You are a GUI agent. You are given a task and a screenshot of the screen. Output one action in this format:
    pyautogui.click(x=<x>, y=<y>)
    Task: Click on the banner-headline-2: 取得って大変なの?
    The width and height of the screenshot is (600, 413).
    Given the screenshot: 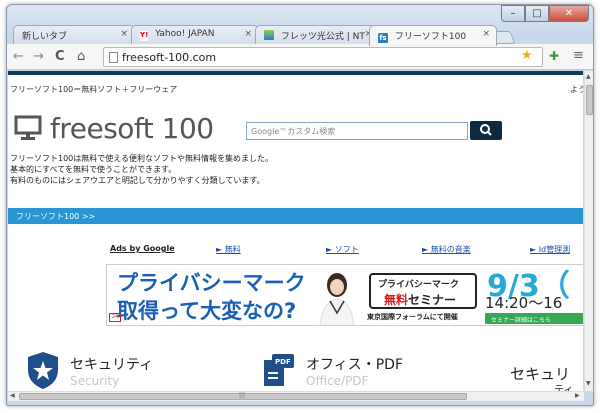 What is the action you would take?
    pyautogui.click(x=207, y=311)
    